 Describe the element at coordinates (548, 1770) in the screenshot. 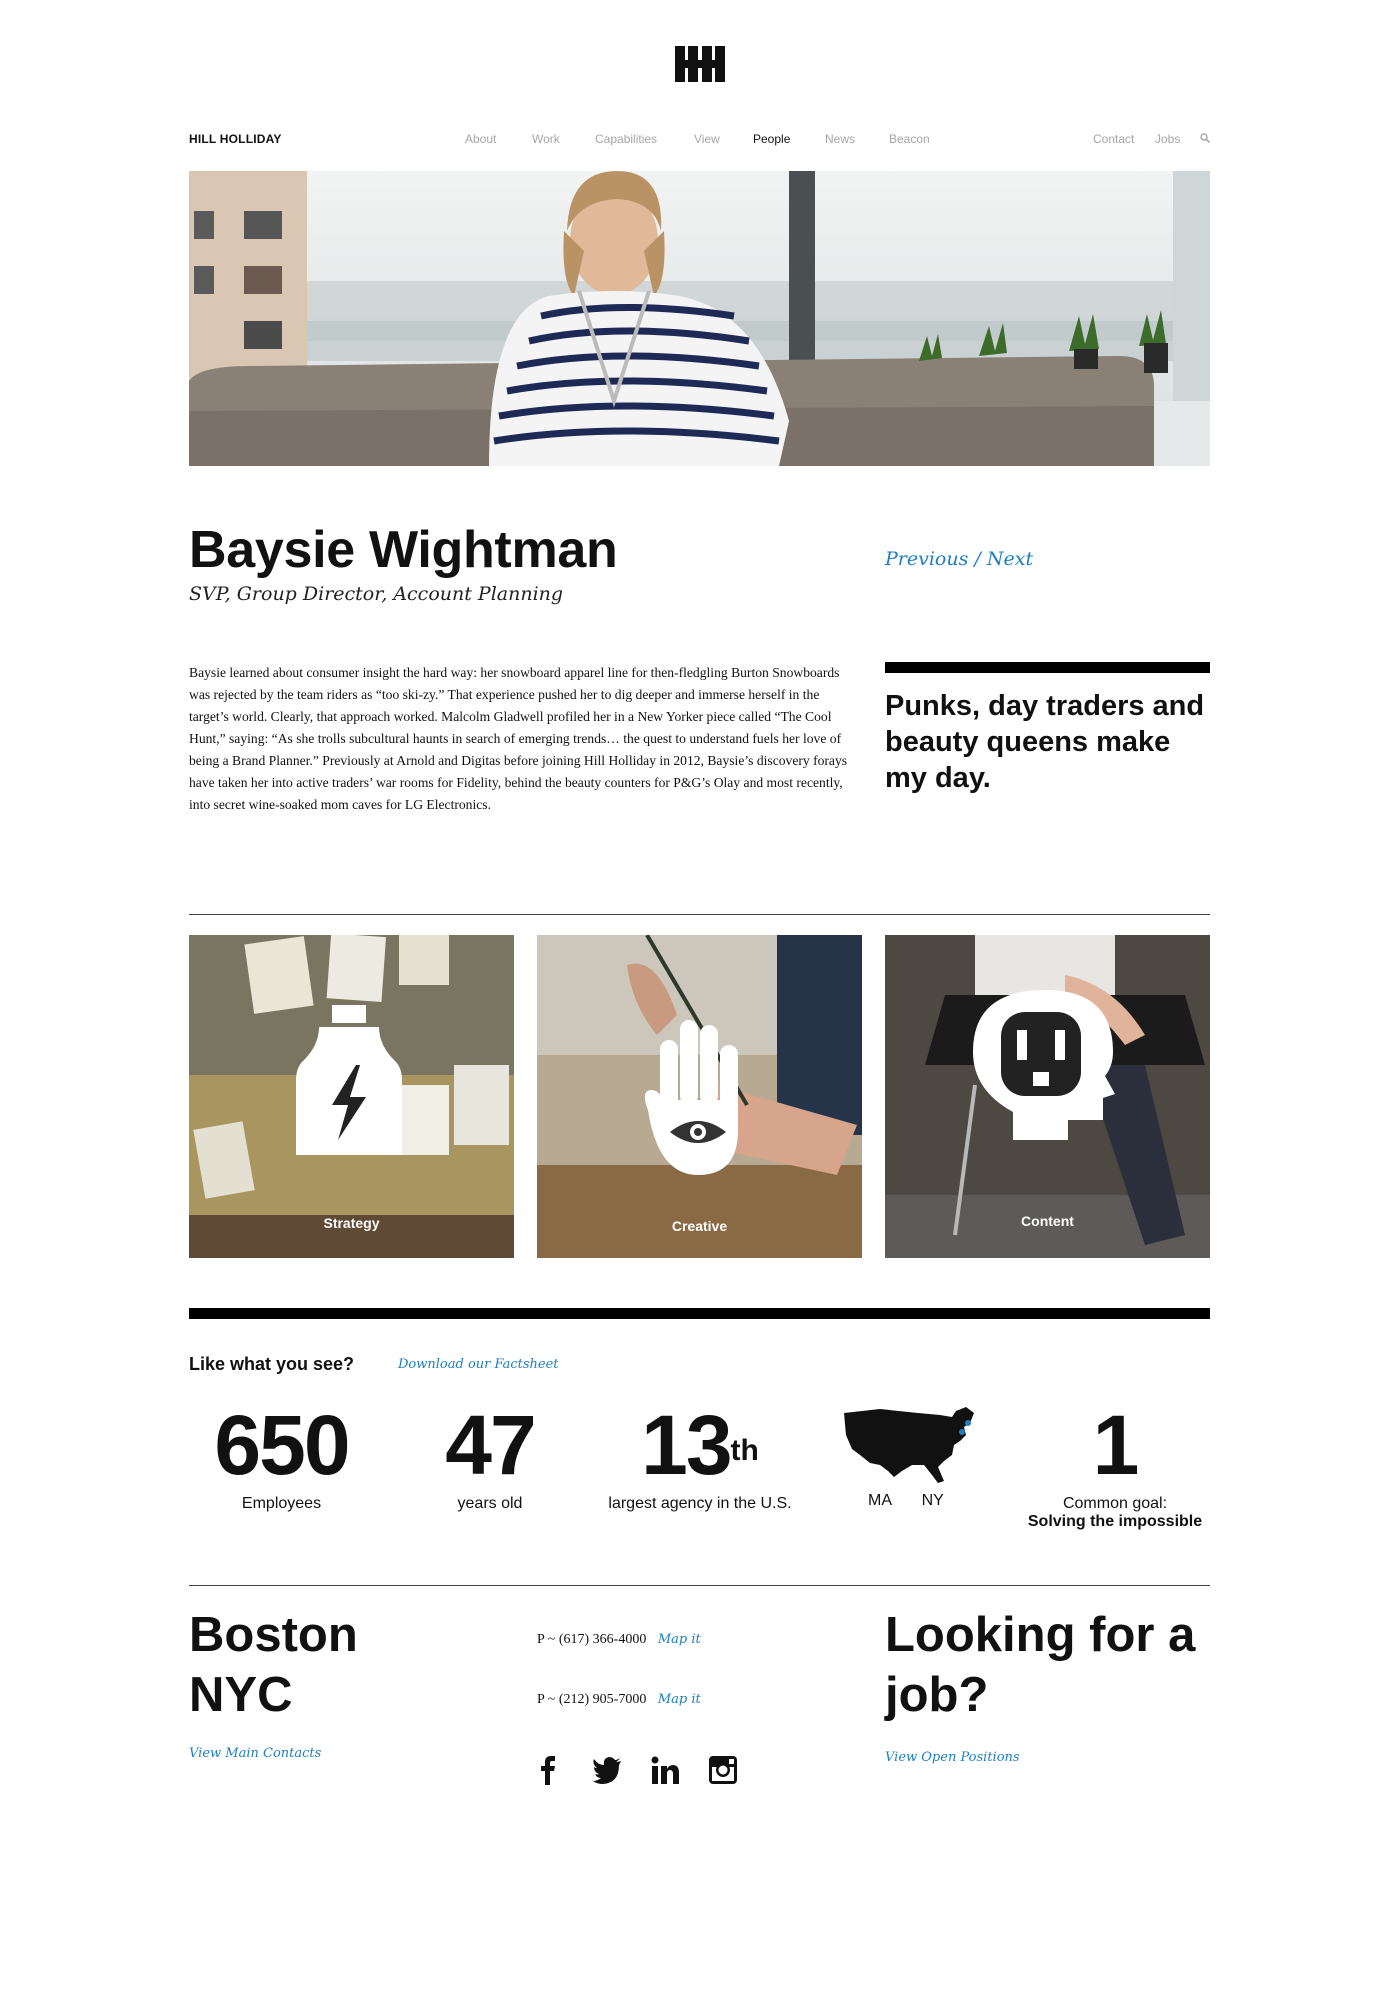

I see `facebook-icon` at that location.